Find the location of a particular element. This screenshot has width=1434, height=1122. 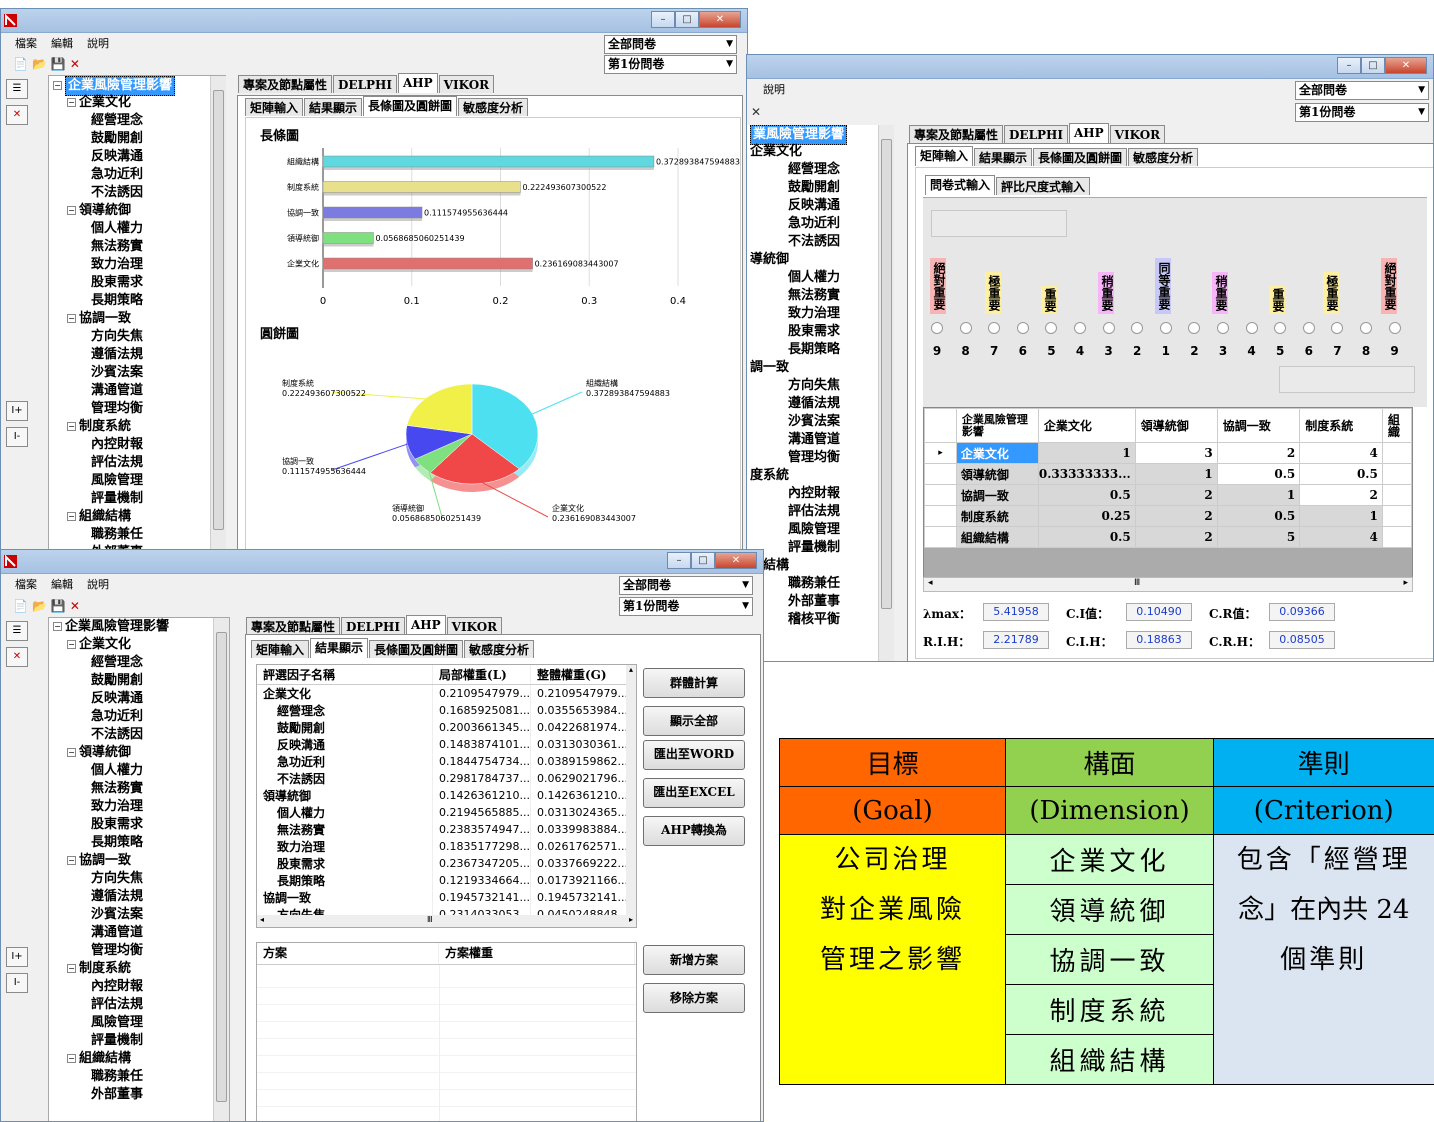

tree-node: − 協調一致 is located at coordinates (139, 861).